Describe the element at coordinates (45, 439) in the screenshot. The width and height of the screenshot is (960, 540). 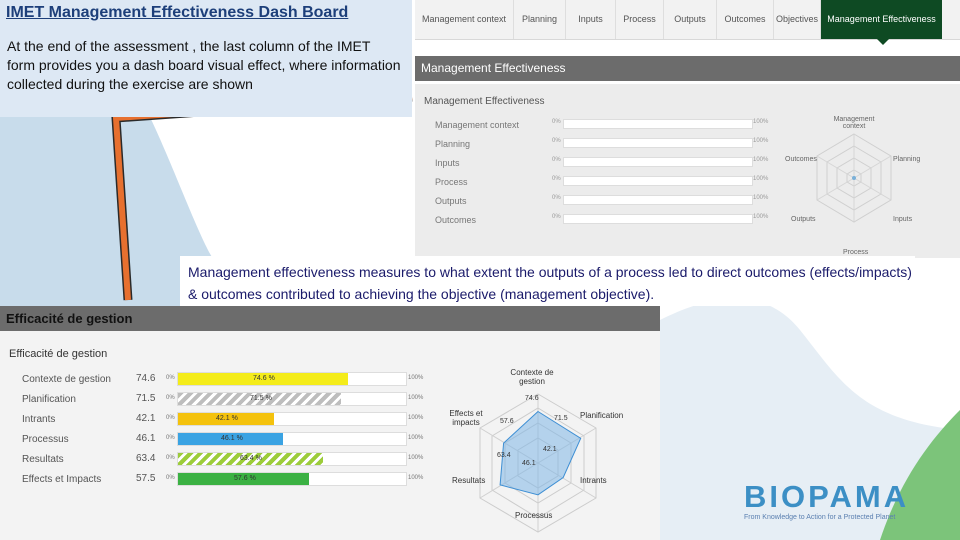
I see `fr-row-label: Processus` at that location.